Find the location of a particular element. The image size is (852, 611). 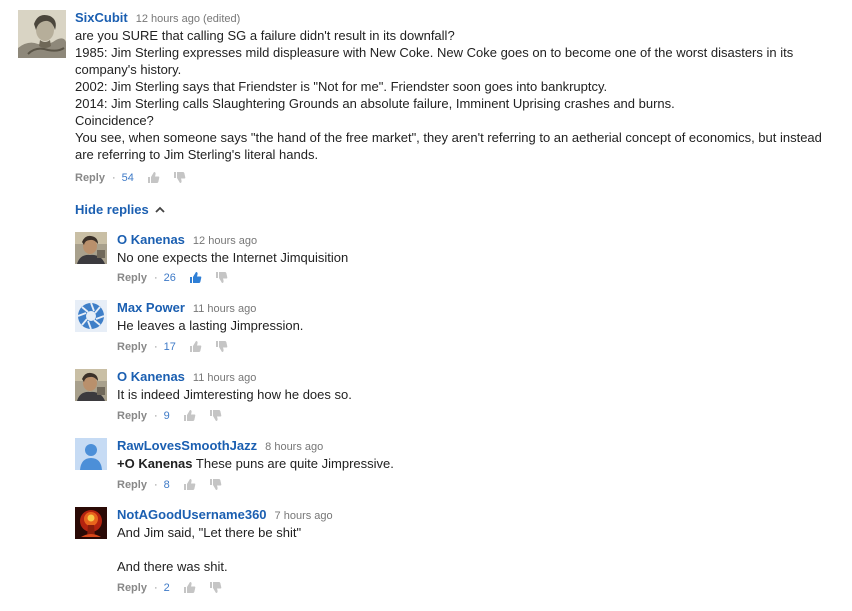

comment-actions: Reply · 8 is located at coordinates (169, 485).